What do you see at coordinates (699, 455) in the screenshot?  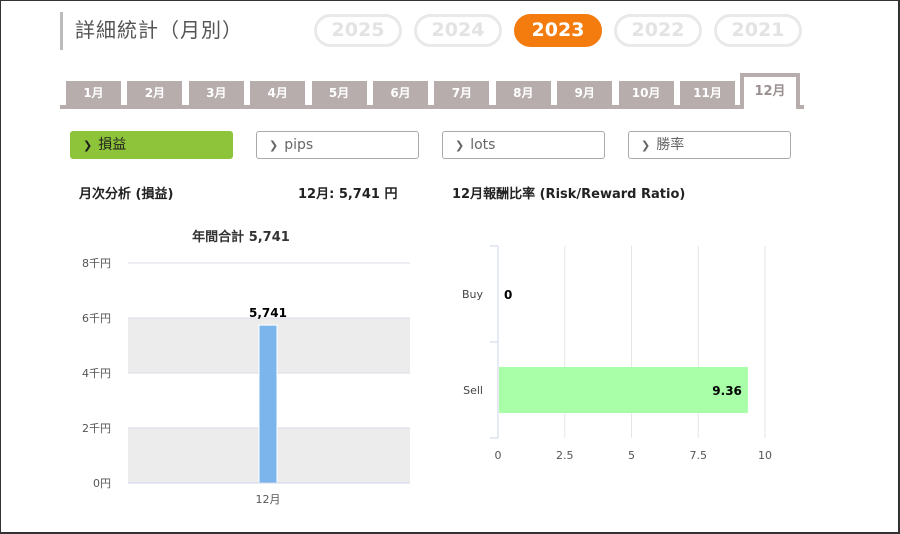 I see `x-tick-label: 7.5` at bounding box center [699, 455].